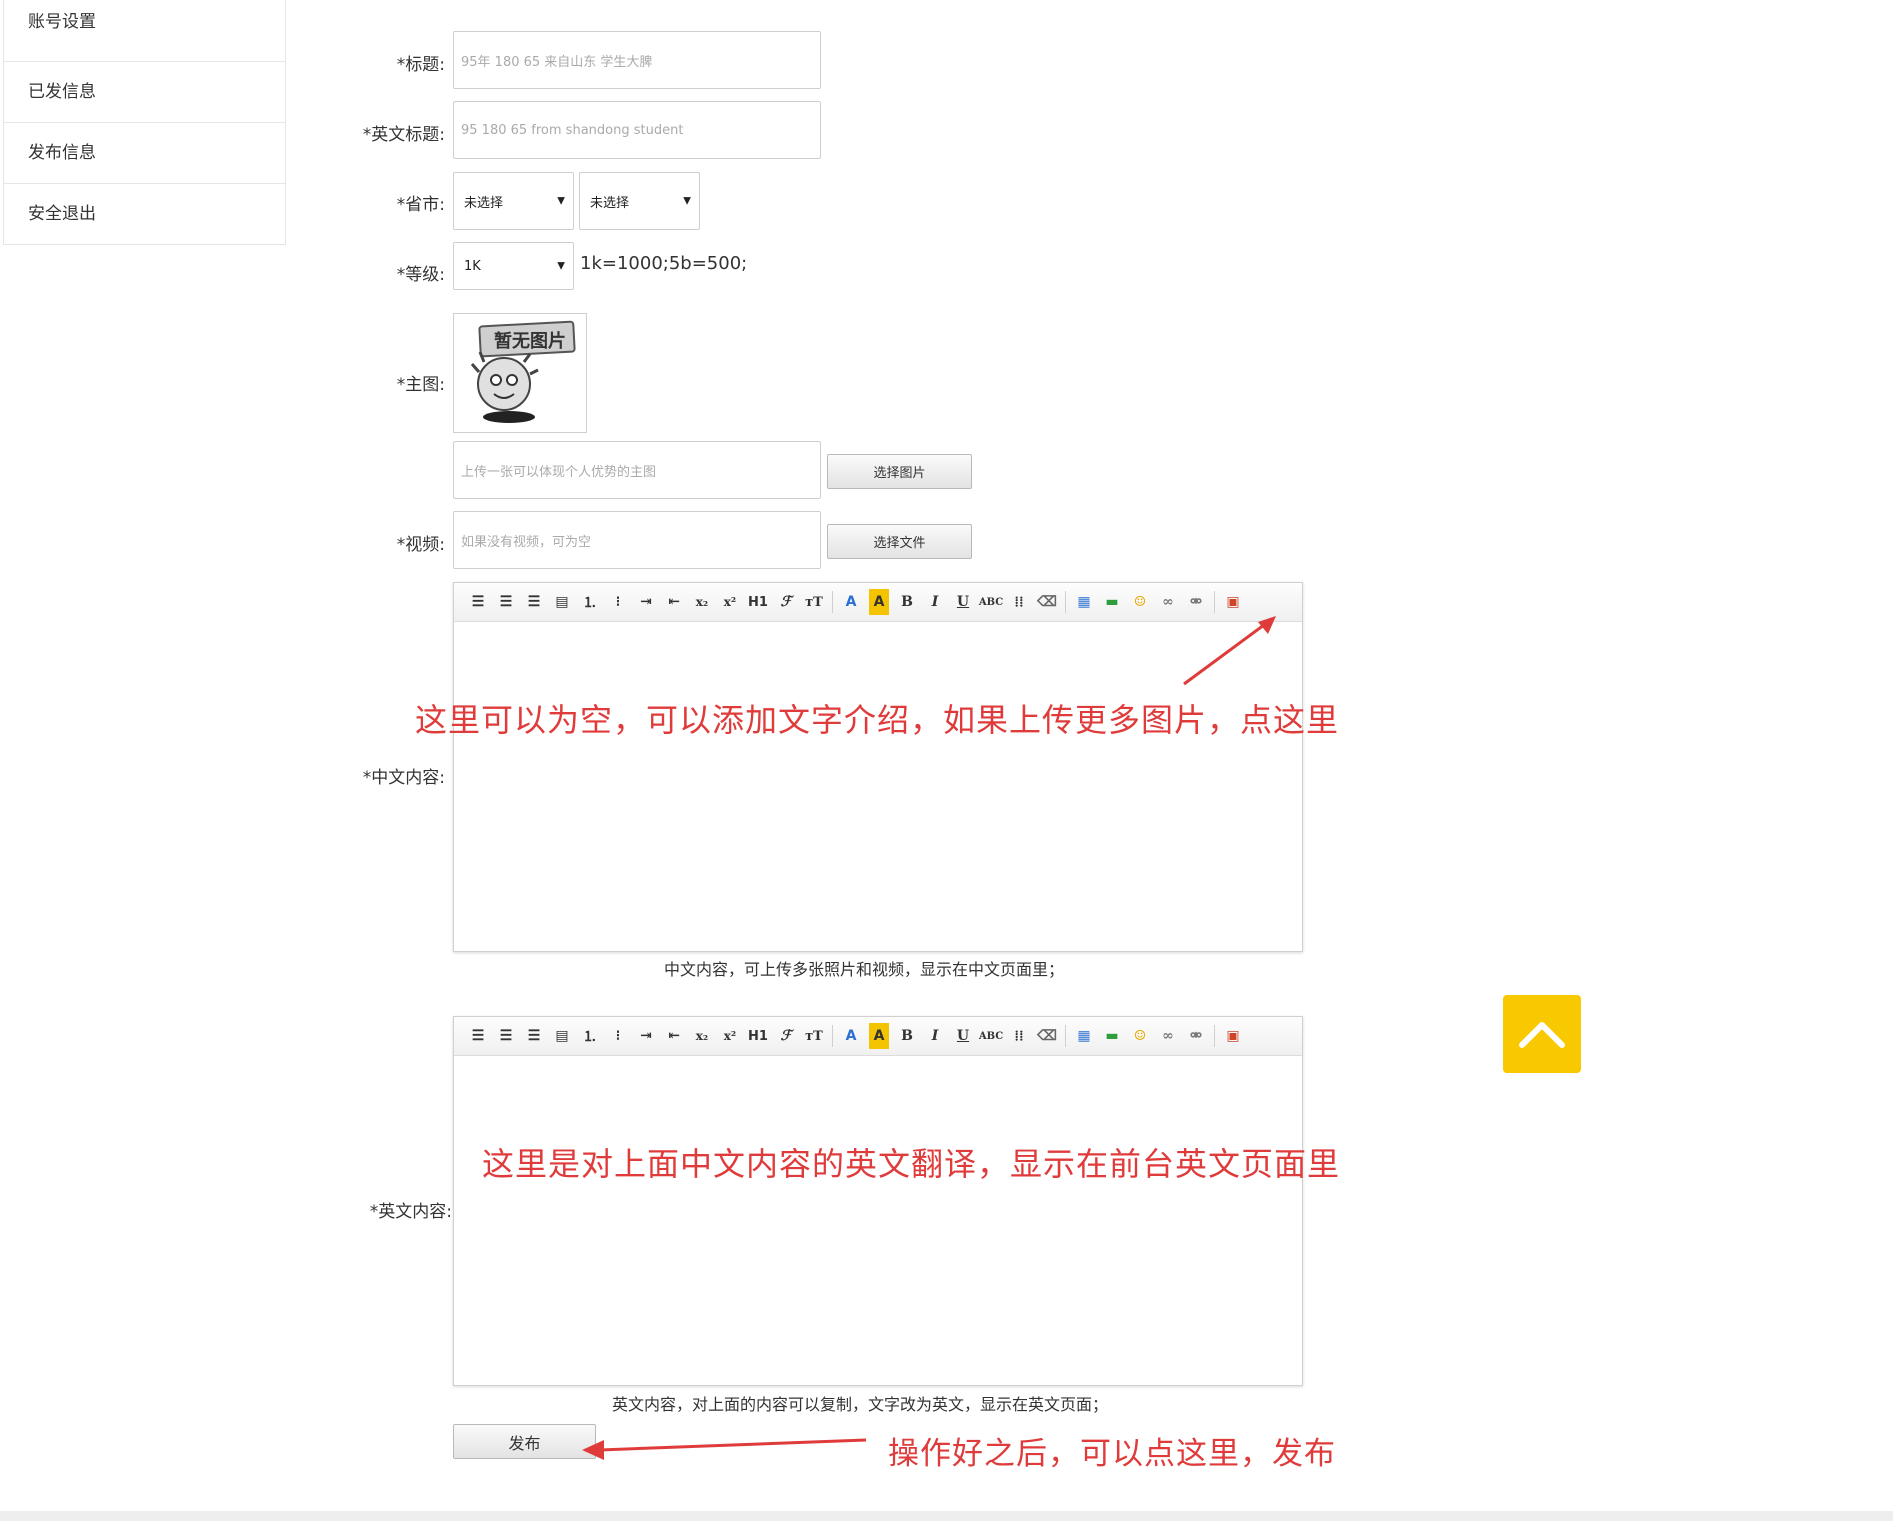 The width and height of the screenshot is (1893, 1521). I want to click on level-select: 1K ▼, so click(513, 266).